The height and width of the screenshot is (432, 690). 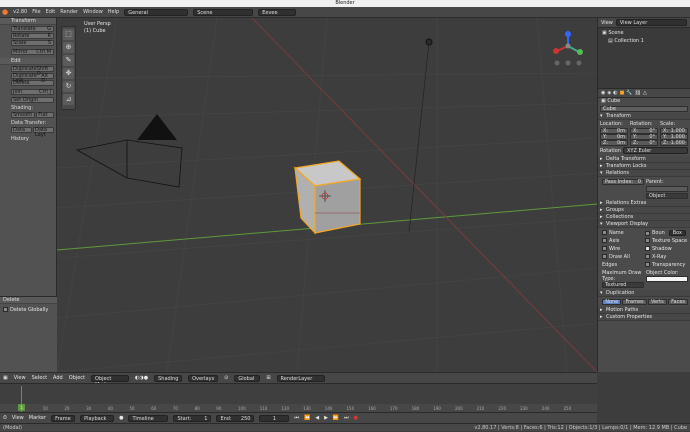 What do you see at coordinates (317, 418) in the screenshot?
I see `play-reverse-icon: ◀` at bounding box center [317, 418].